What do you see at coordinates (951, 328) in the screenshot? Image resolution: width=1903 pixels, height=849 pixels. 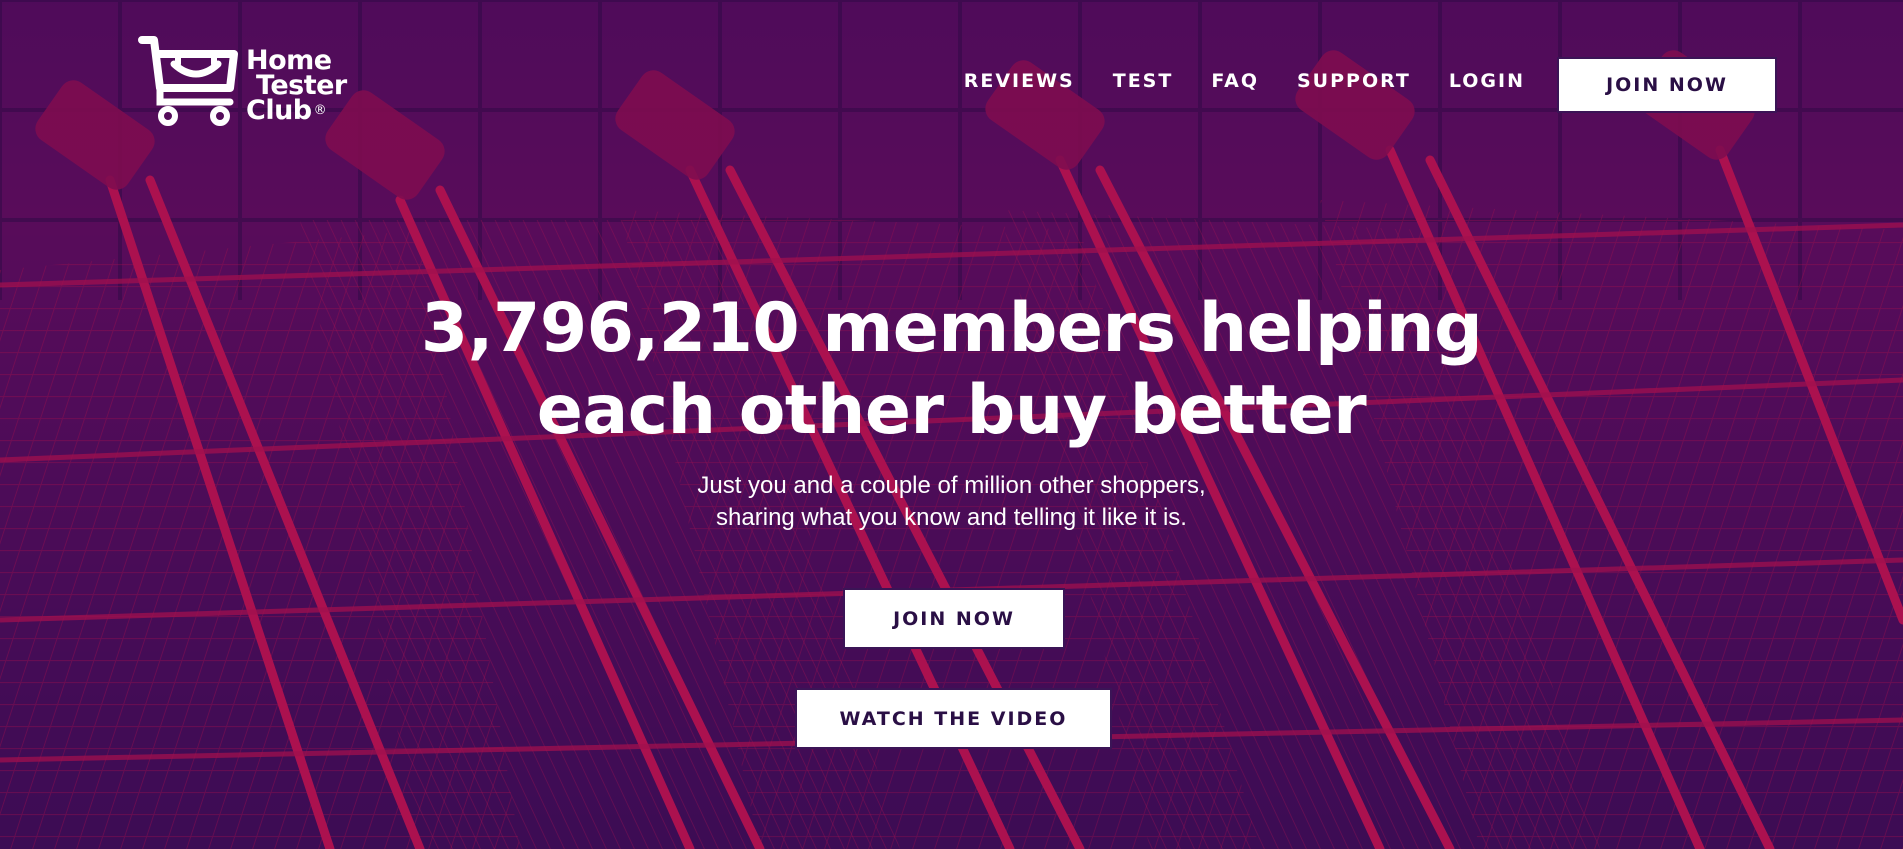 I see `hero-headline-line1: 3,796,210 members helping` at bounding box center [951, 328].